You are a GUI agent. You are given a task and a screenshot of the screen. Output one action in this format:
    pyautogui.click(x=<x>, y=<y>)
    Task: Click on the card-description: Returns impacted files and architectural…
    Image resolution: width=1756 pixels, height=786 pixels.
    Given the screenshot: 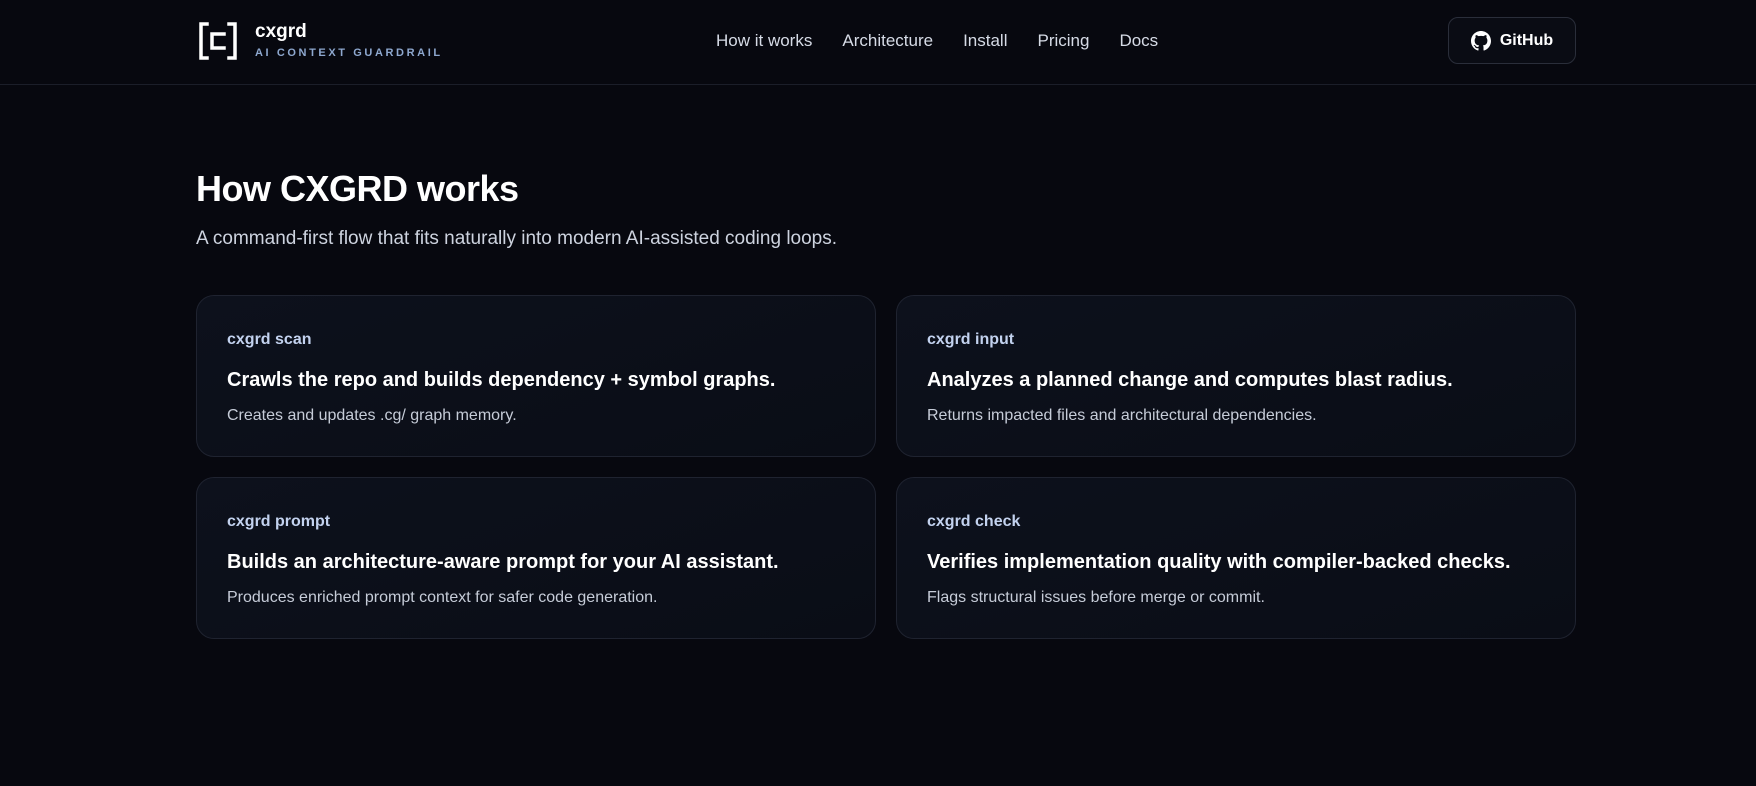 What is the action you would take?
    pyautogui.click(x=1122, y=415)
    